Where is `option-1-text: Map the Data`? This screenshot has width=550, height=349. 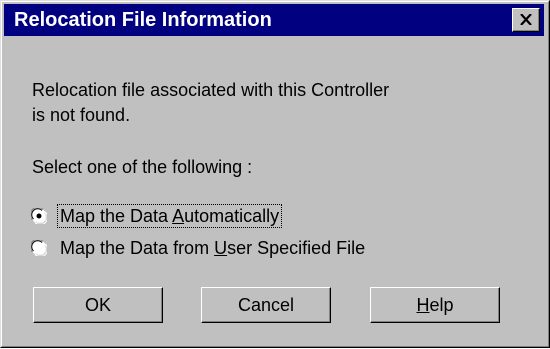
option-1-text: Map the Data is located at coordinates (116, 216).